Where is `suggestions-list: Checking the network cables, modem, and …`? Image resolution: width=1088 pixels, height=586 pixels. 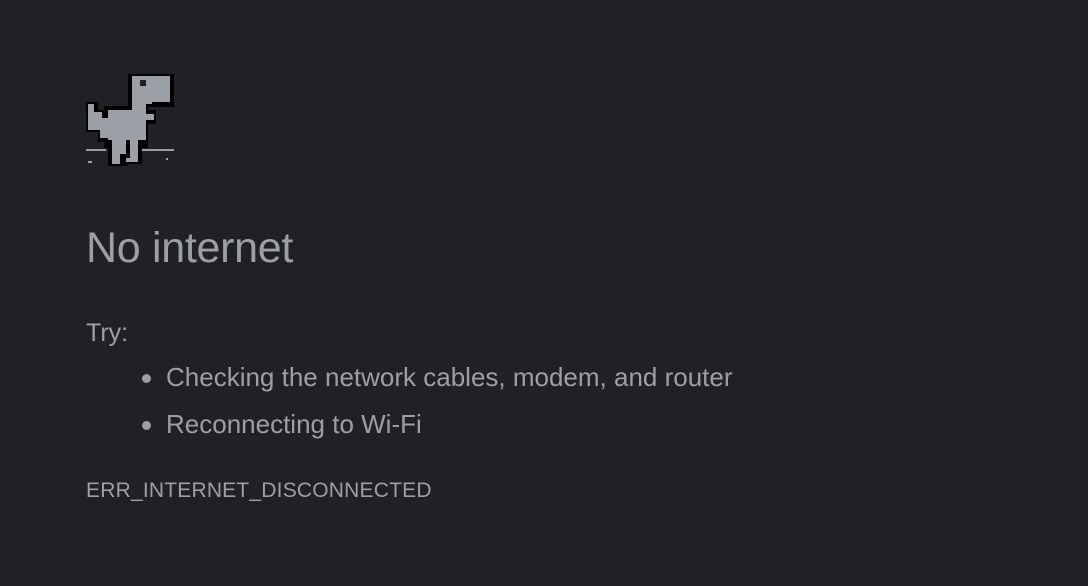
suggestions-list: Checking the network cables, modem, and … is located at coordinates (536, 400).